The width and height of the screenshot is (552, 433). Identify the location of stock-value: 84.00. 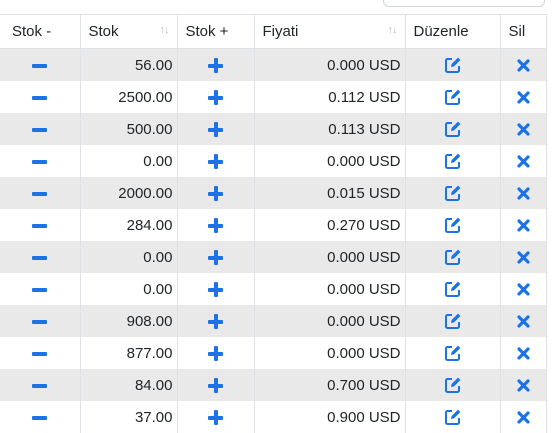
(128, 385).